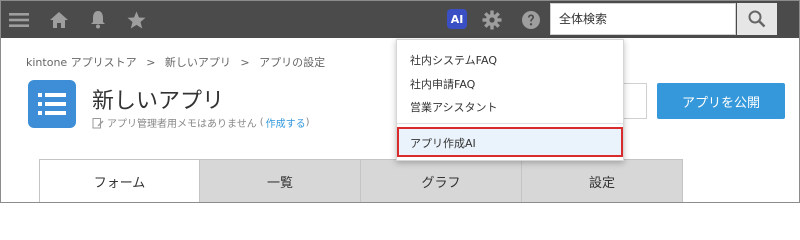  Describe the element at coordinates (198, 62) in the screenshot. I see `breadcrumb-item-app: 新しいアプリ` at that location.